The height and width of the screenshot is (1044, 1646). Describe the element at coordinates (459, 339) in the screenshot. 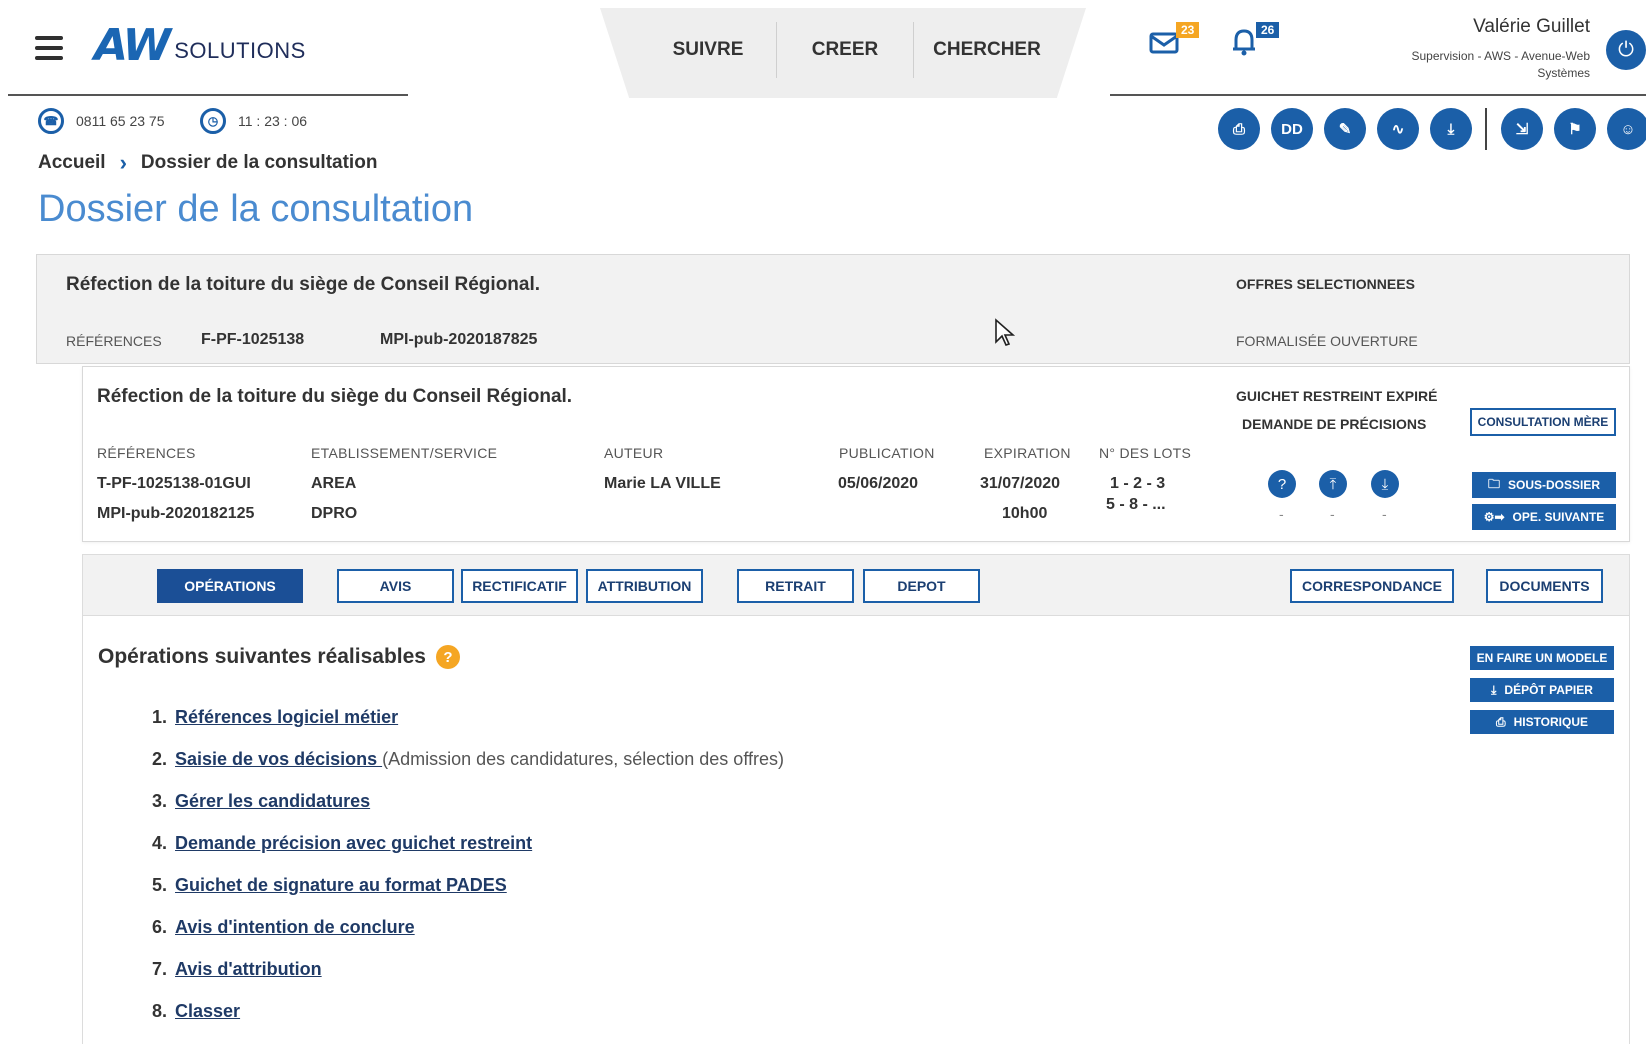

I see `parent-ref-2: MPI-pub-2020187825` at that location.